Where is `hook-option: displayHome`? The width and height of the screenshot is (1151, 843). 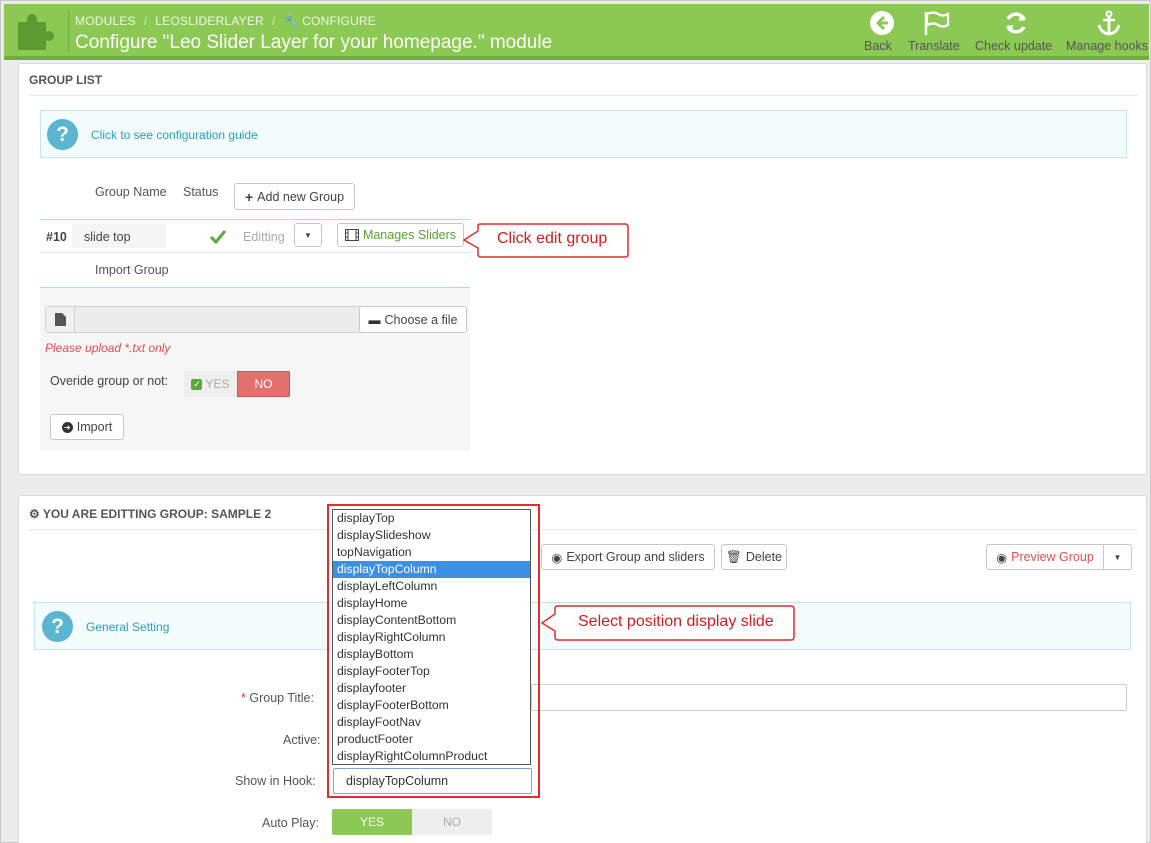
hook-option: displayHome is located at coordinates (431, 603).